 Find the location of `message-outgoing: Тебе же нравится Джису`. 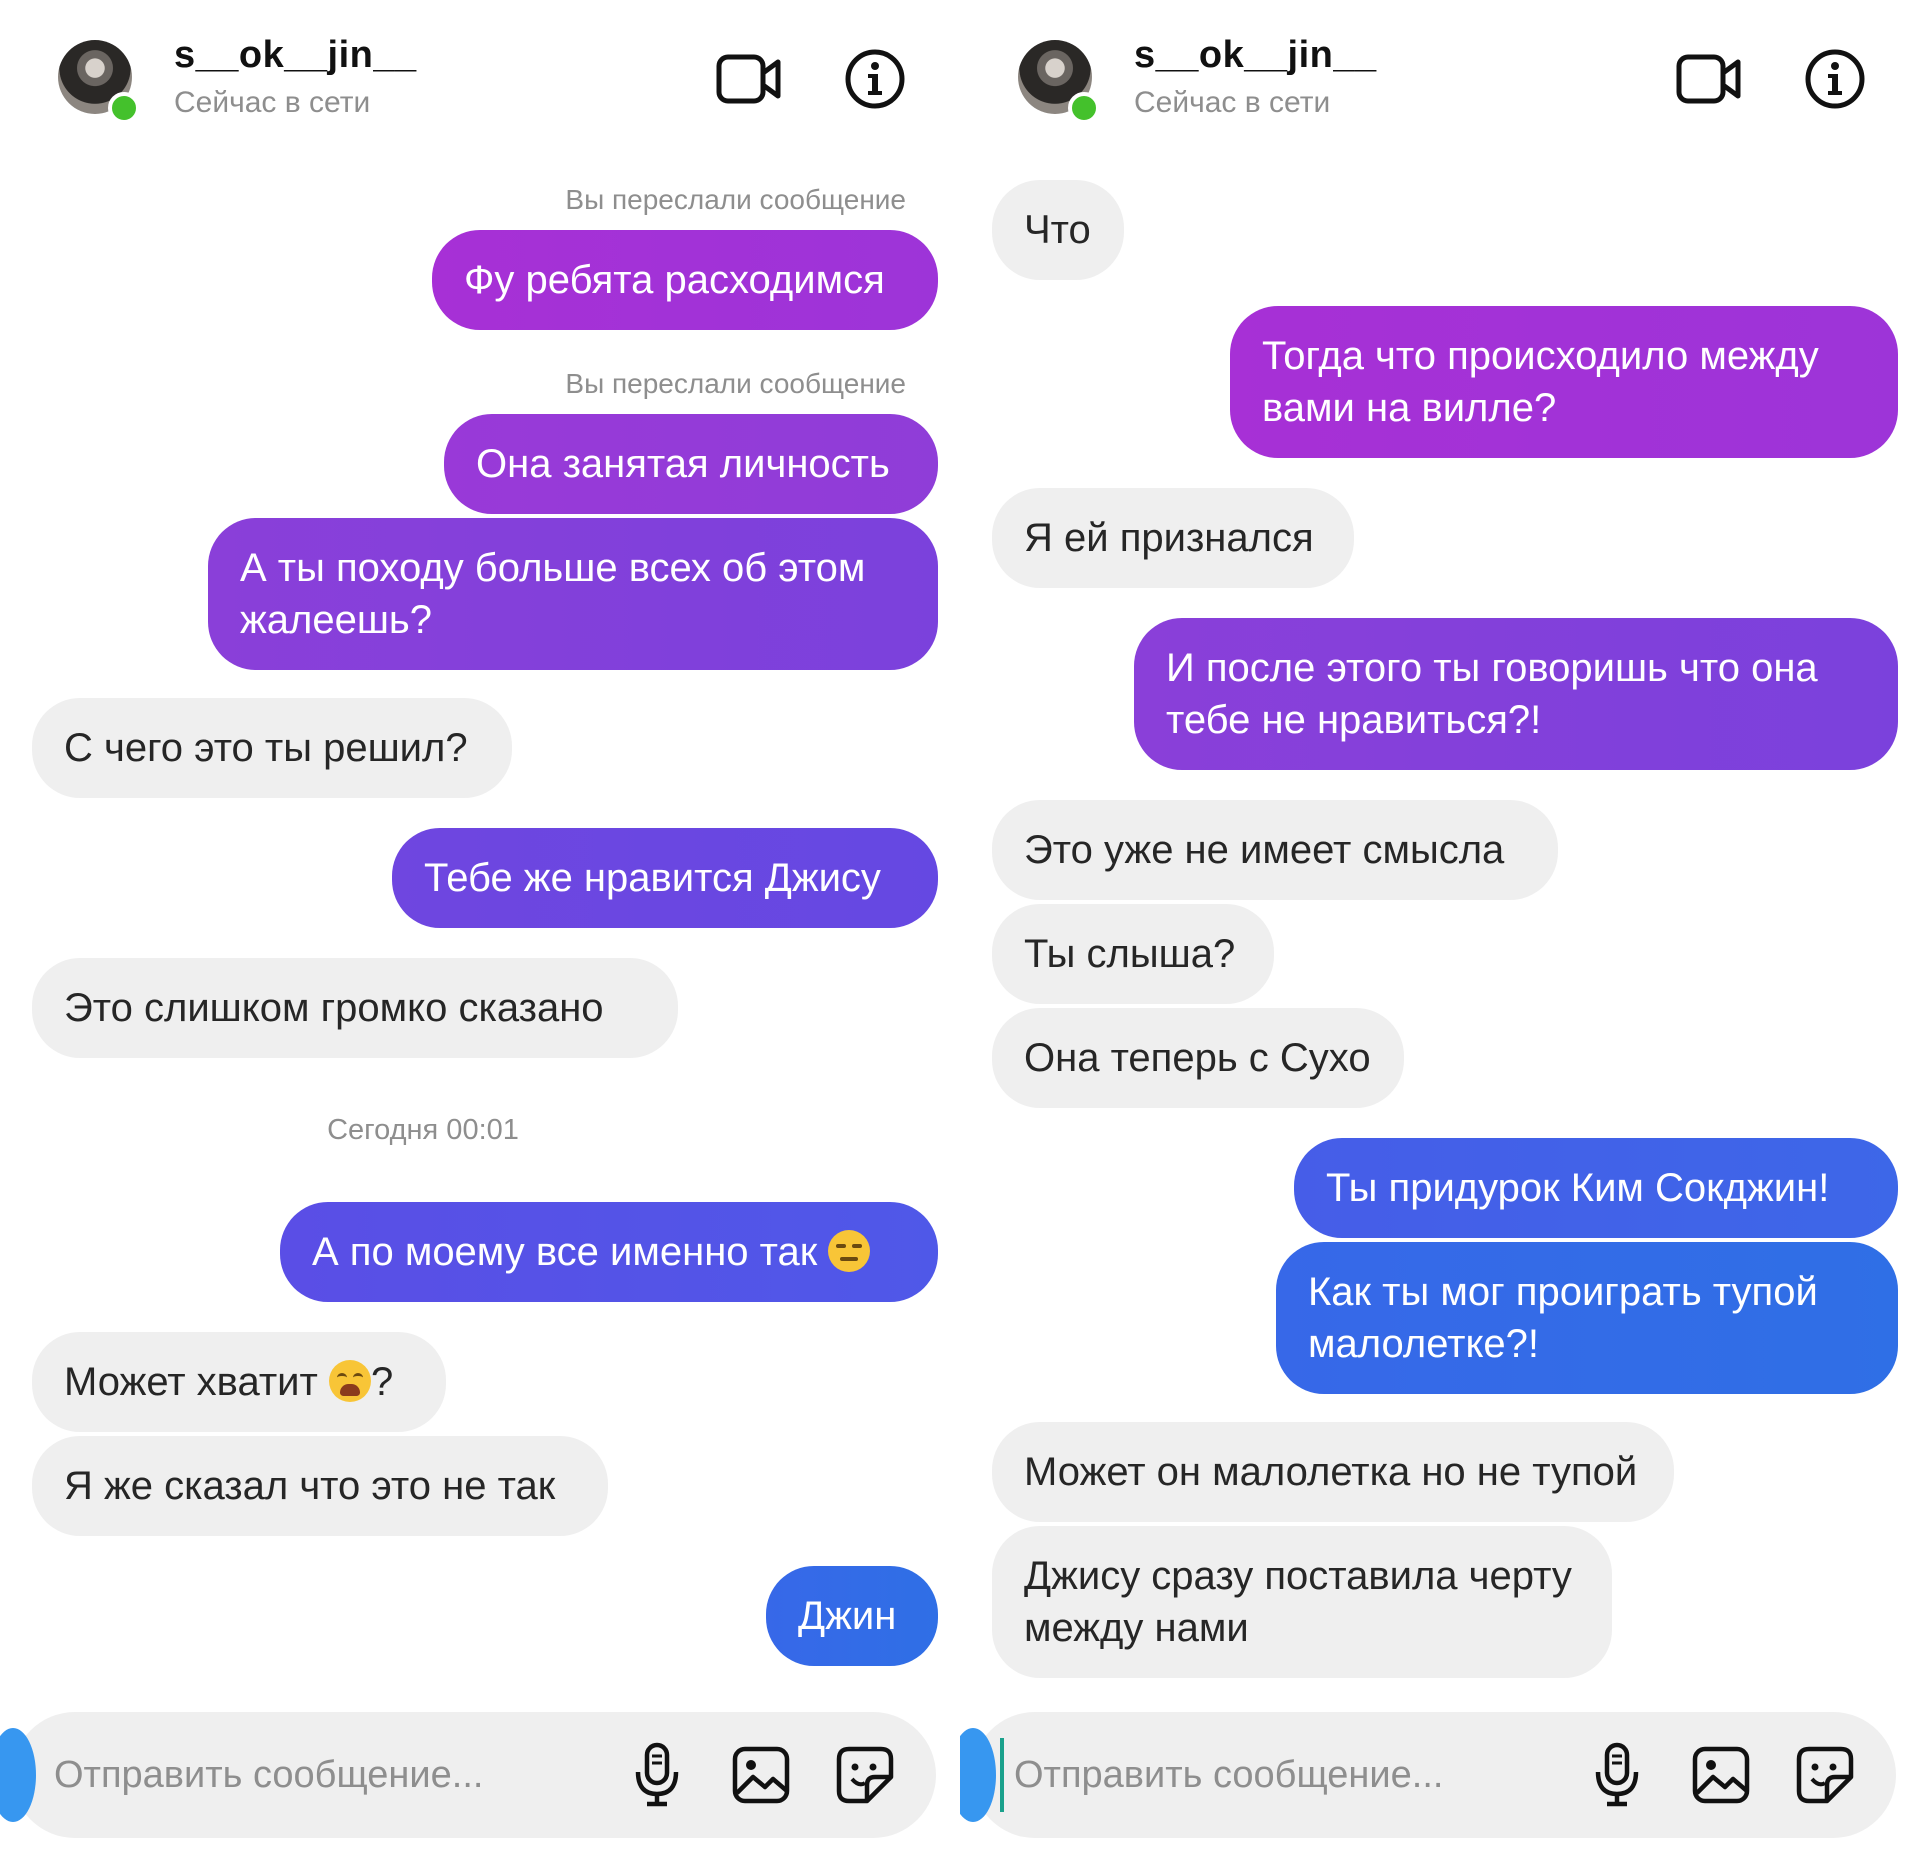

message-outgoing: Тебе же нравится Джису is located at coordinates (665, 878).